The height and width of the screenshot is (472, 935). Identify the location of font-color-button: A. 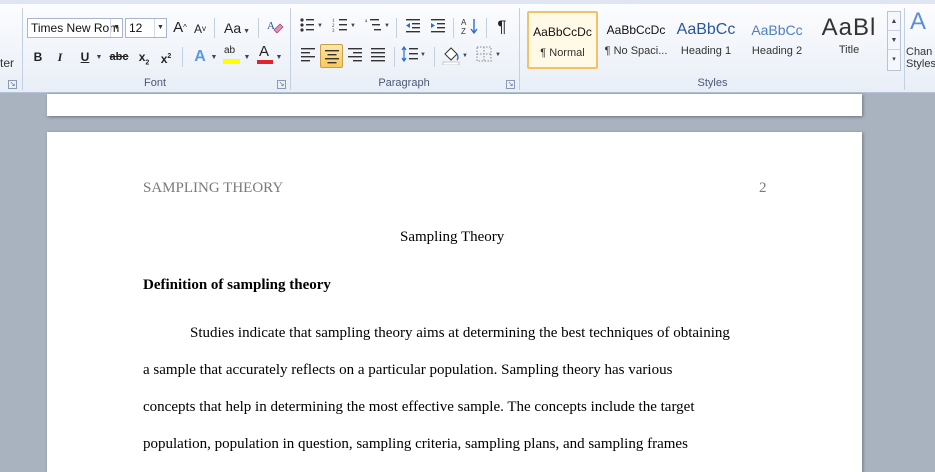
(265, 55).